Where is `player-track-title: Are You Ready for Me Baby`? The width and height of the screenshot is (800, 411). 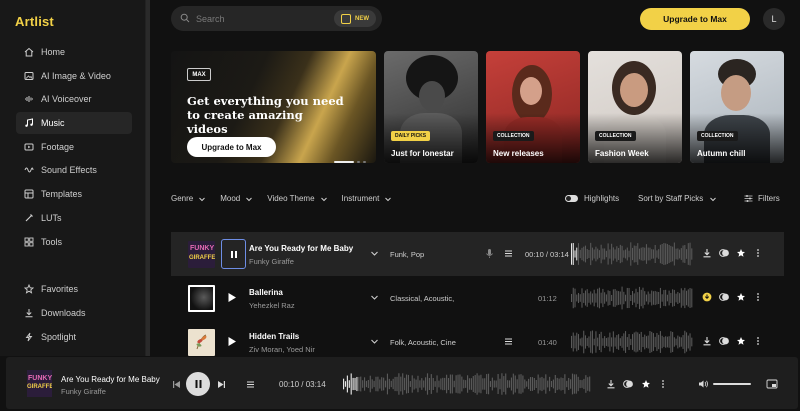
player-track-title: Are You Ready for Me Baby is located at coordinates (110, 379).